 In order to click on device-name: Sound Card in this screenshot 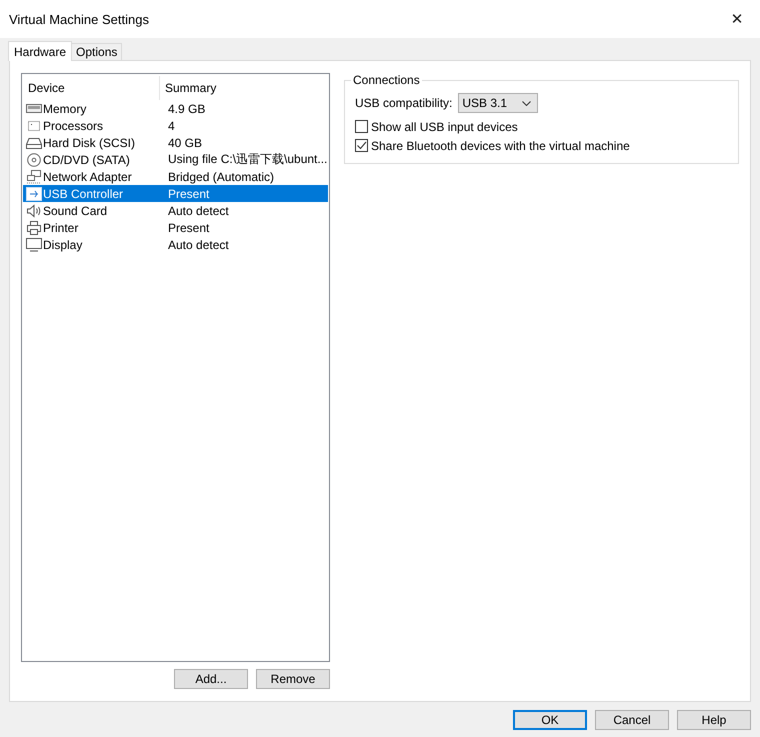, I will do `click(75, 211)`.